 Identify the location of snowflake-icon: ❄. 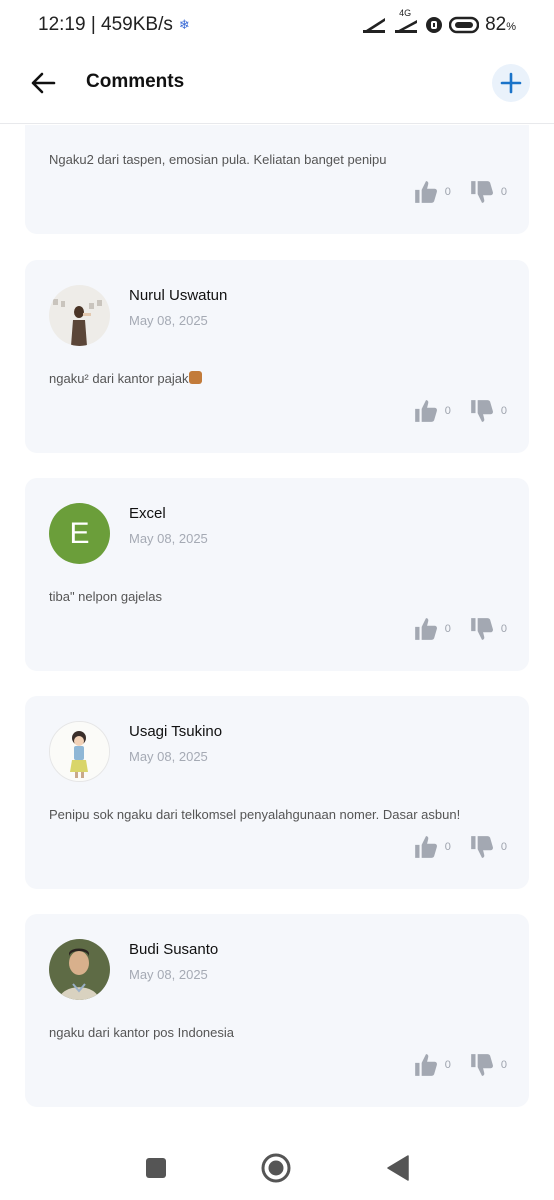
(184, 24).